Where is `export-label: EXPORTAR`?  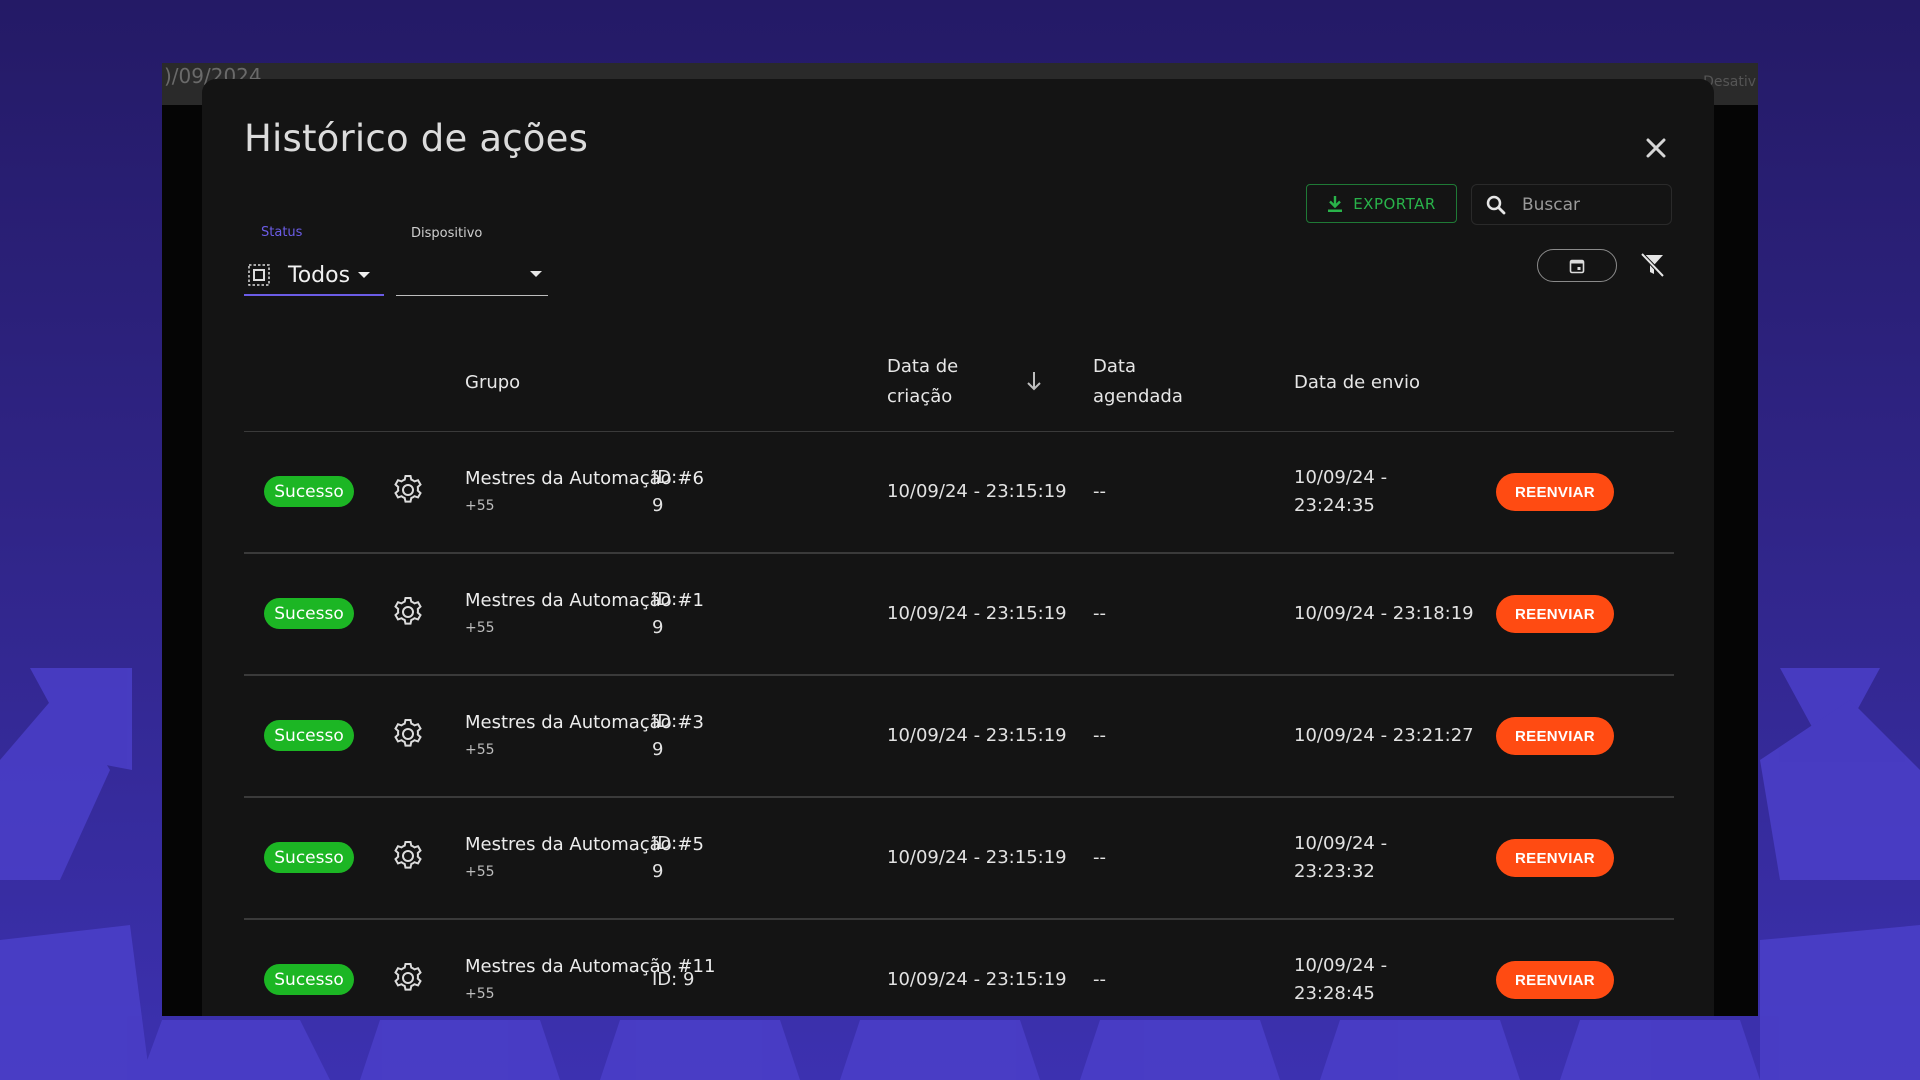
export-label: EXPORTAR is located at coordinates (1394, 203).